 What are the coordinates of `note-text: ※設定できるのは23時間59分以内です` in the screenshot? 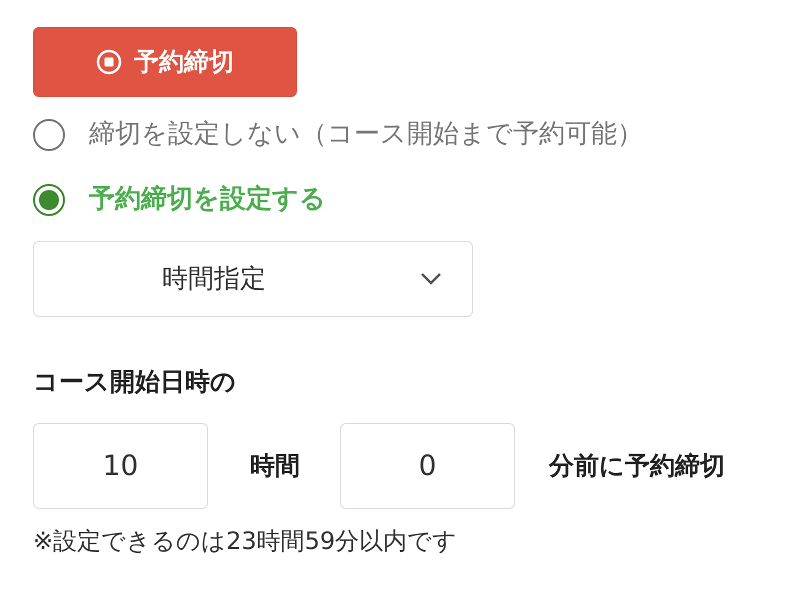 It's located at (245, 541).